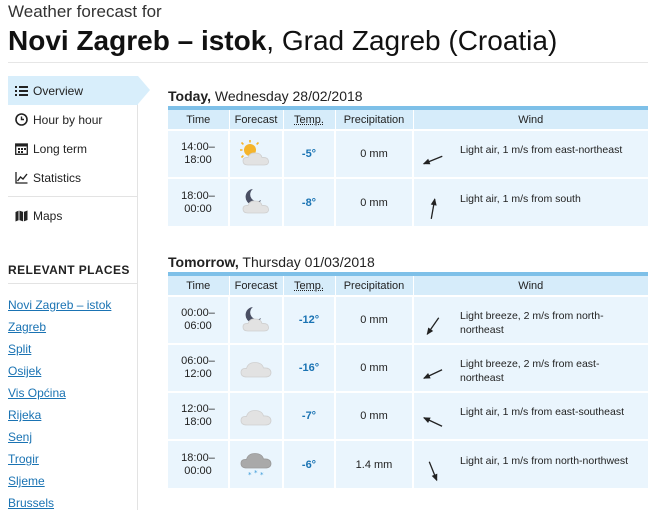 The height and width of the screenshot is (510, 656). Describe the element at coordinates (411, 40) in the screenshot. I see `location-region: , Grad Zagreb (Croatia)` at that location.